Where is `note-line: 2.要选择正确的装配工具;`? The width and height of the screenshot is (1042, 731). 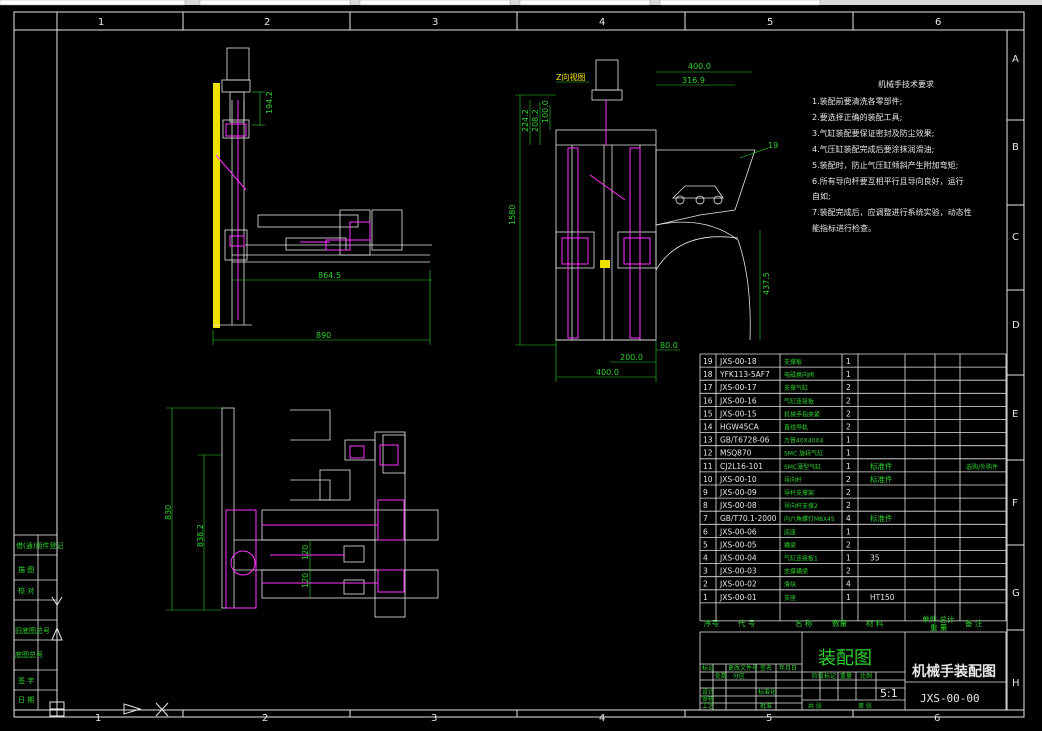
note-line: 2.要选择正确的装配工具; is located at coordinates (857, 117).